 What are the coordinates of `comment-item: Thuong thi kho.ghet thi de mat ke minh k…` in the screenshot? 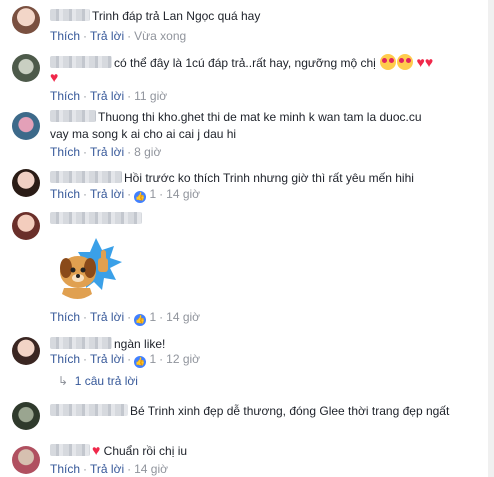 It's located at (247, 136).